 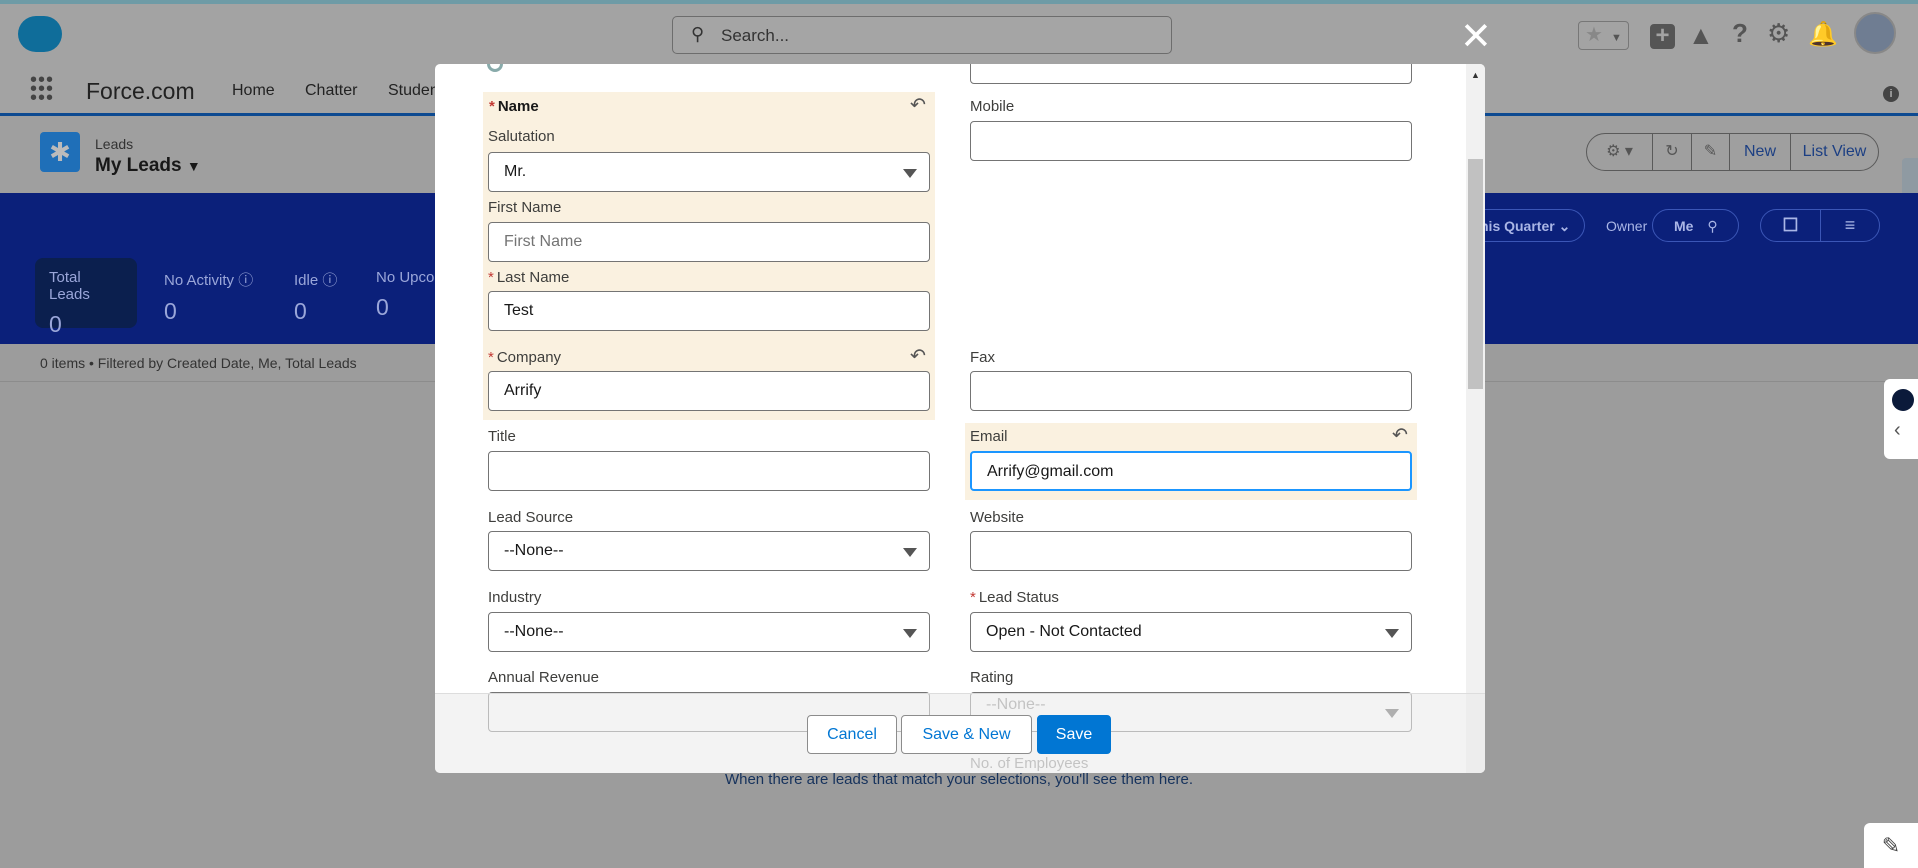 I want to click on fax-label: Fax, so click(x=983, y=357).